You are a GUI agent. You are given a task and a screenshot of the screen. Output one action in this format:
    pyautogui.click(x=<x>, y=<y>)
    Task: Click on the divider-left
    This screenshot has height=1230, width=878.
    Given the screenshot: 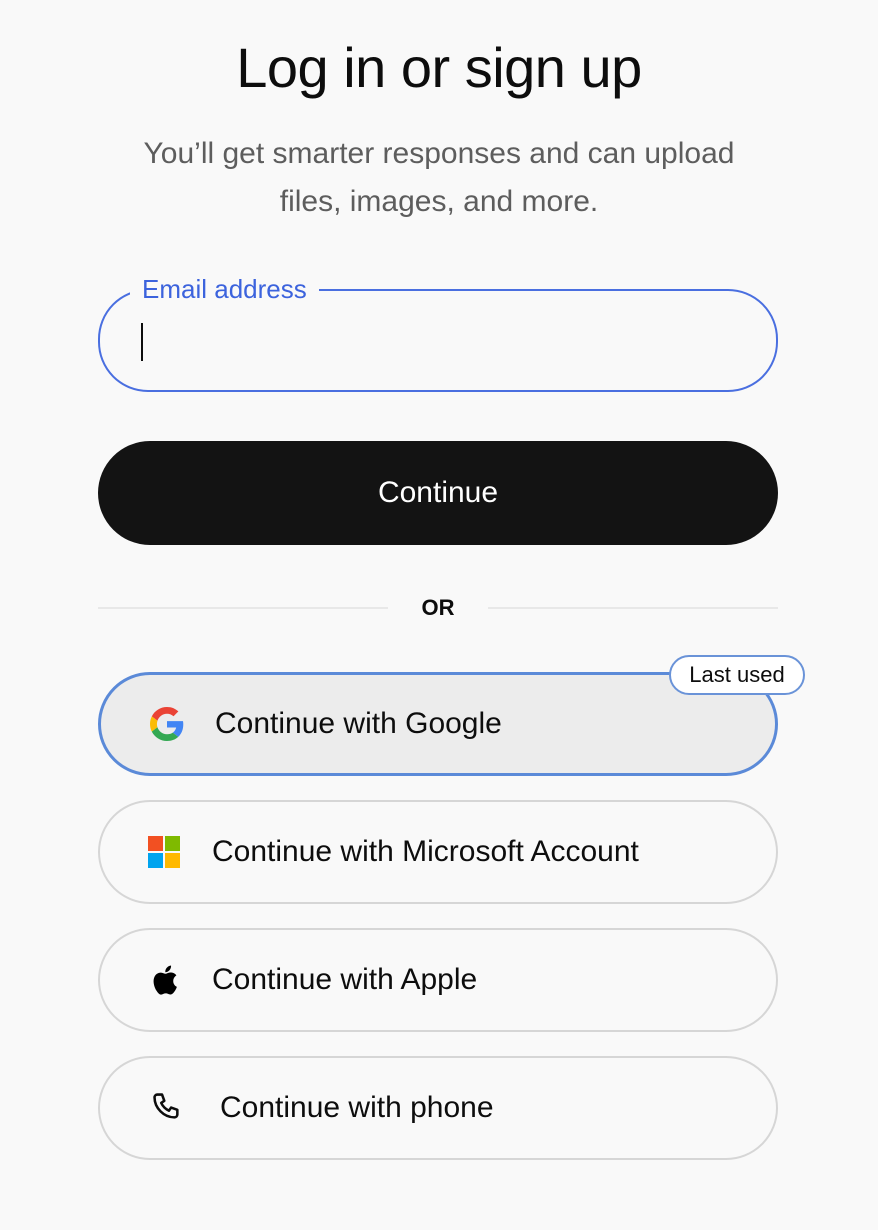 What is the action you would take?
    pyautogui.click(x=243, y=608)
    